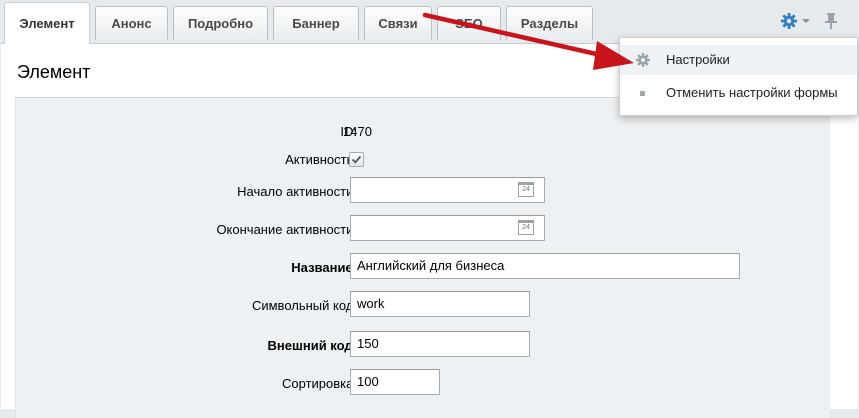  I want to click on tab-announce: Анонс, so click(131, 23).